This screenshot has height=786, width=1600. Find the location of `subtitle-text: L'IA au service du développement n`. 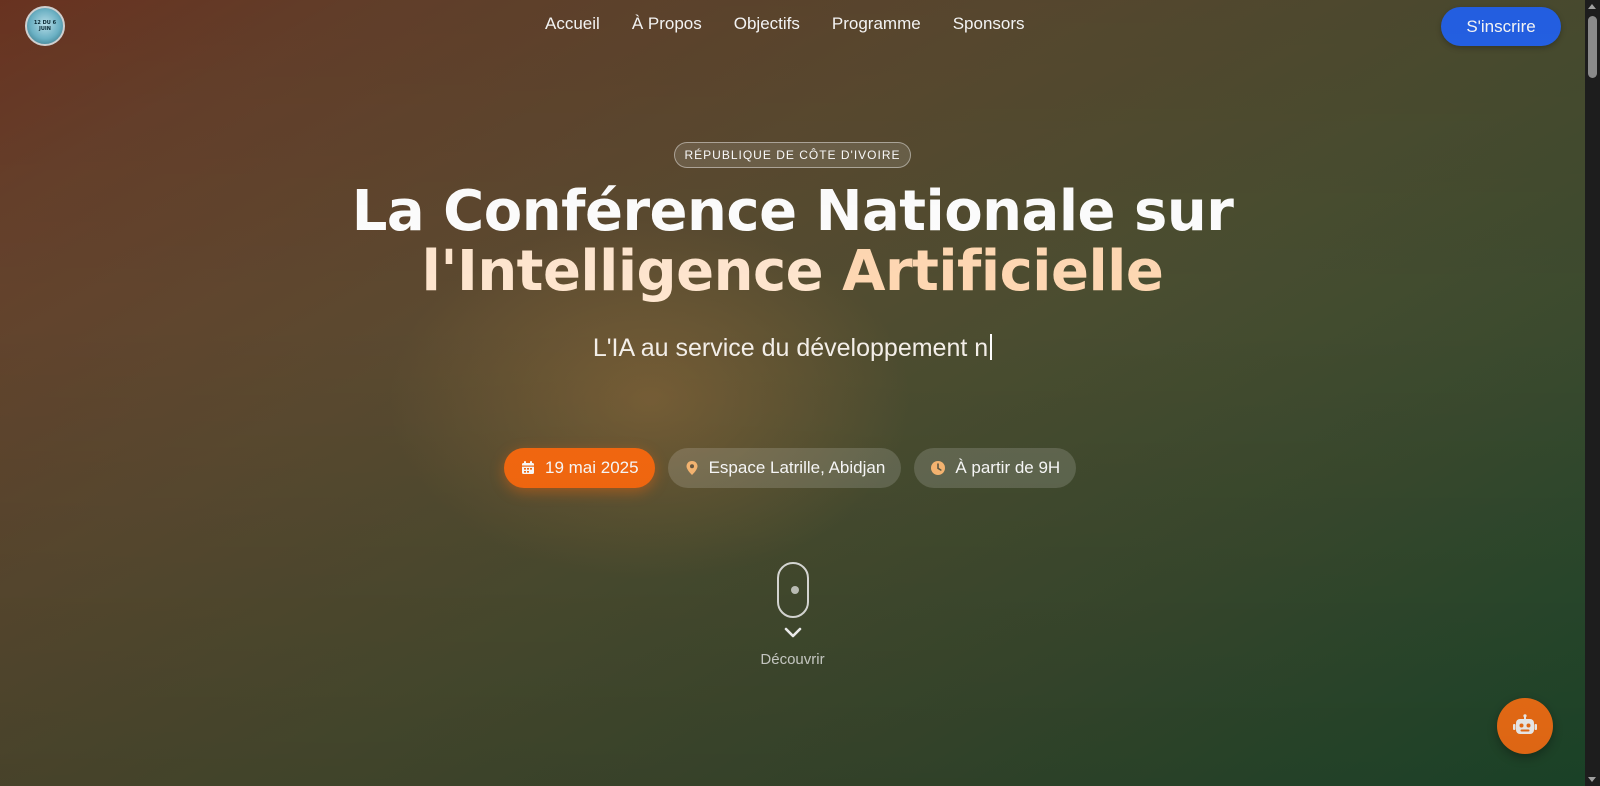

subtitle-text: L'IA au service du développement n is located at coordinates (790, 348).